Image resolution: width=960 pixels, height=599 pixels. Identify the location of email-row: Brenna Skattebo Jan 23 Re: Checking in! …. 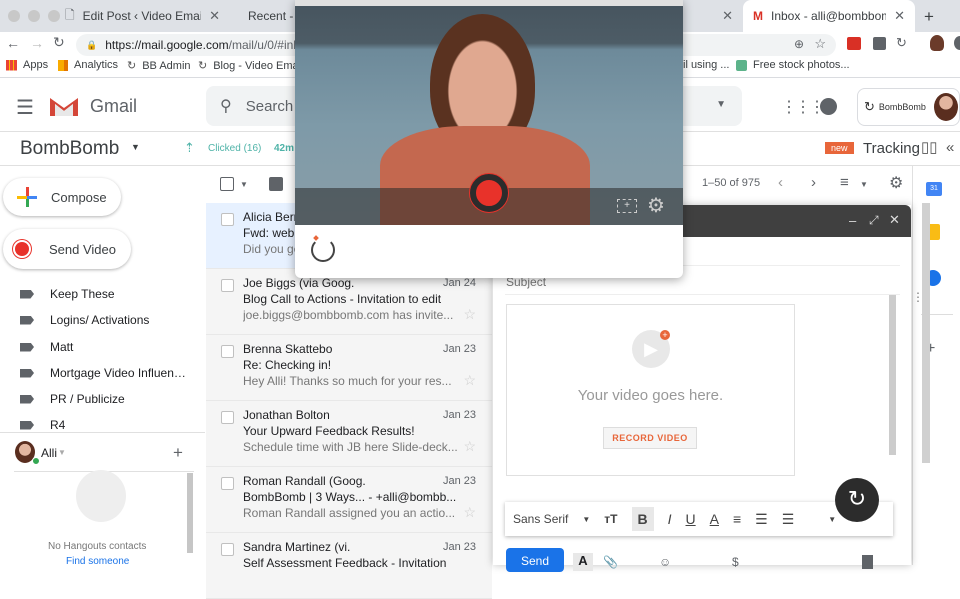
(349, 368).